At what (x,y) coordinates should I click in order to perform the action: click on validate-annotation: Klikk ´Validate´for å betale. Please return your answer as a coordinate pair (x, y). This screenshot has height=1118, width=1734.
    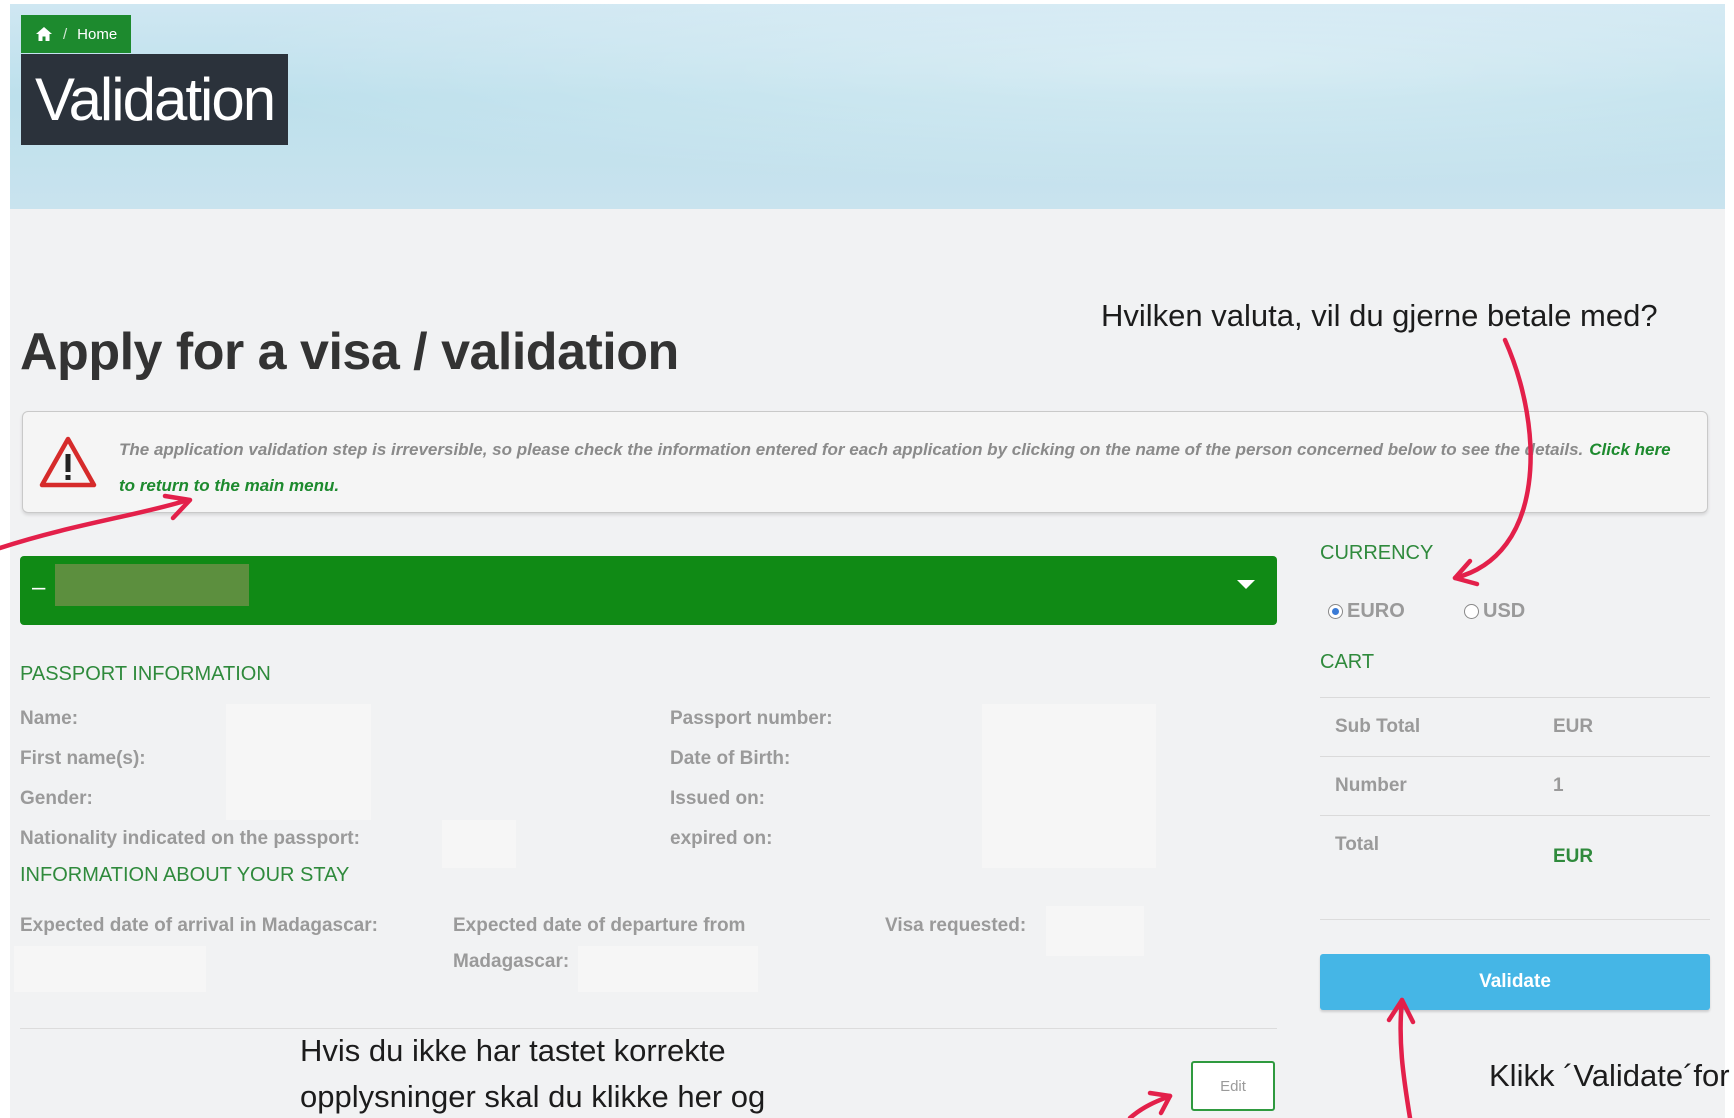
    Looking at the image, I should click on (1611, 1075).